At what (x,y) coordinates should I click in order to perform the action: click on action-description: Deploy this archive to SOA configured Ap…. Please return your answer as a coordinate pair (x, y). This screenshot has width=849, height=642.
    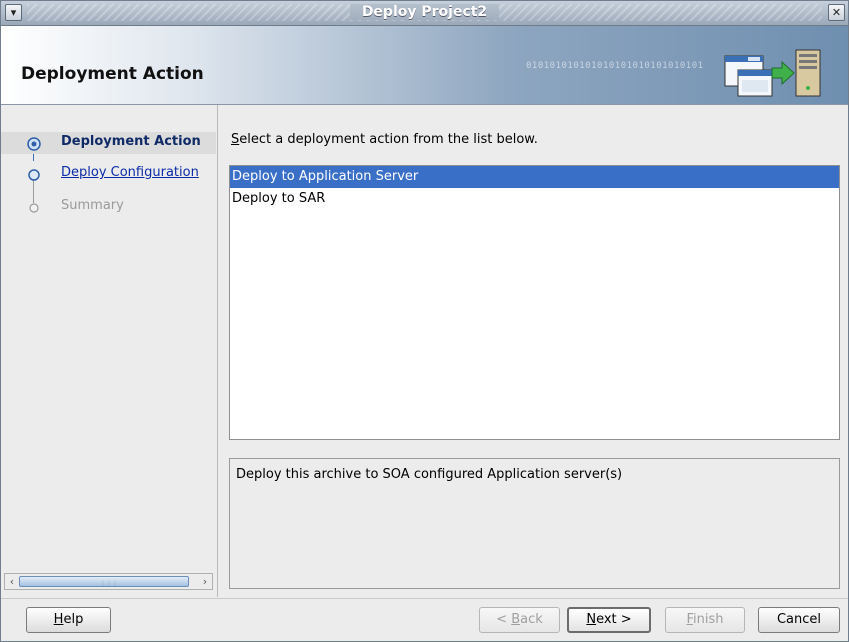
    Looking at the image, I should click on (534, 523).